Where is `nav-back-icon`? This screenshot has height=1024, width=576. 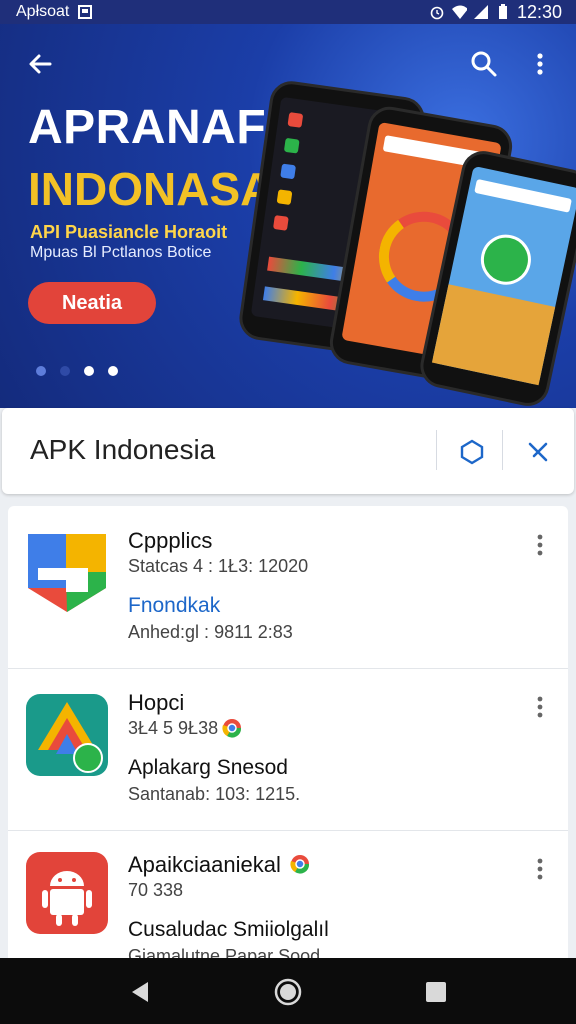
nav-back-icon is located at coordinates (140, 992).